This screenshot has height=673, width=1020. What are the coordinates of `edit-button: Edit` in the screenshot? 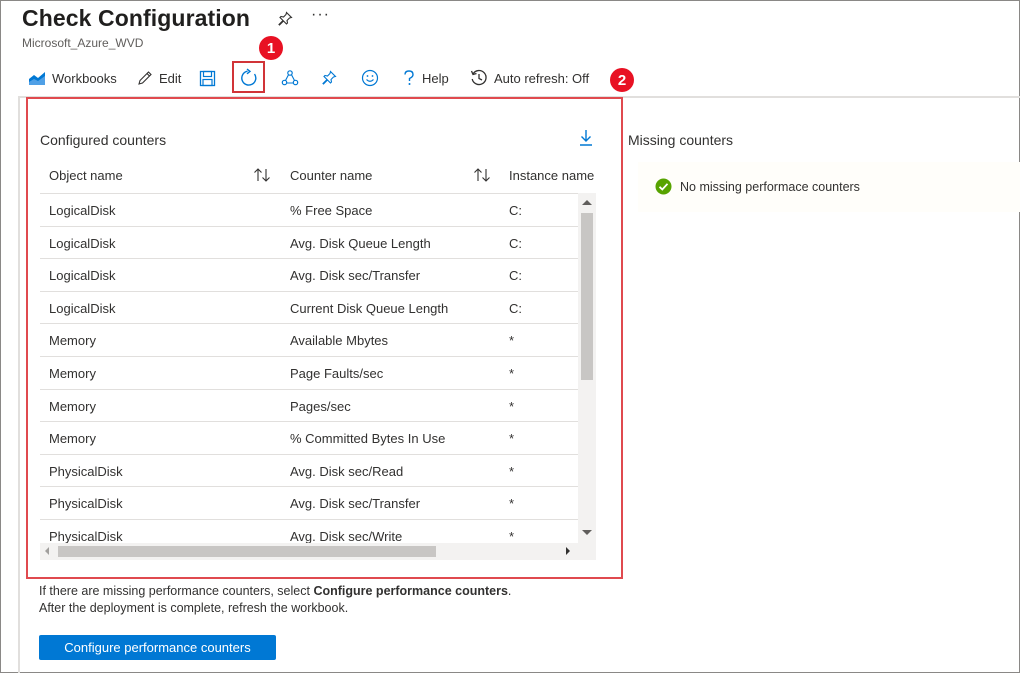 It's located at (159, 78).